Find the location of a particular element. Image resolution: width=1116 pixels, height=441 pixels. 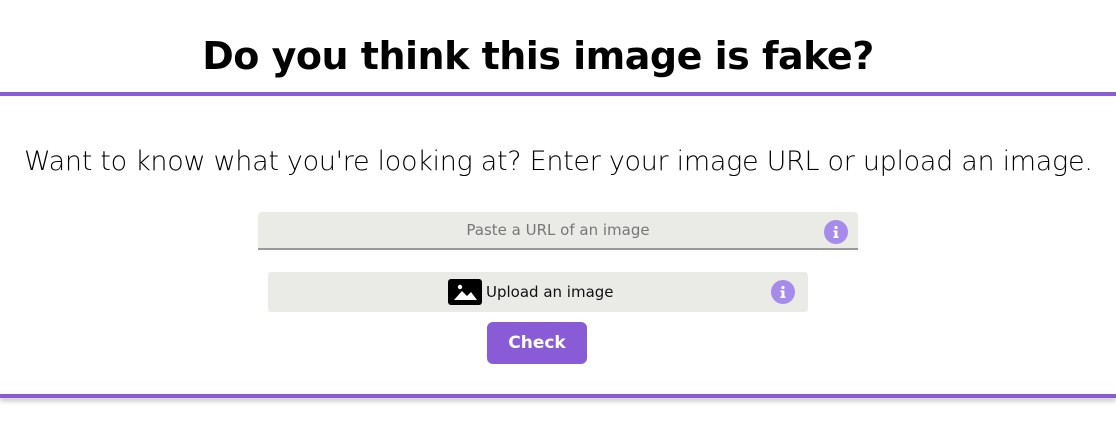

upload-label: Upload an image is located at coordinates (550, 292).